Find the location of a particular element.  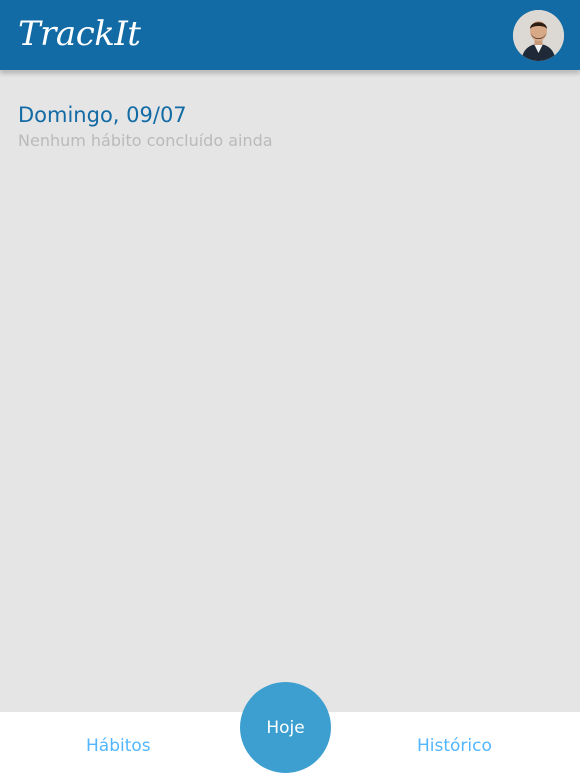

profile-avatar-icon is located at coordinates (538, 35).